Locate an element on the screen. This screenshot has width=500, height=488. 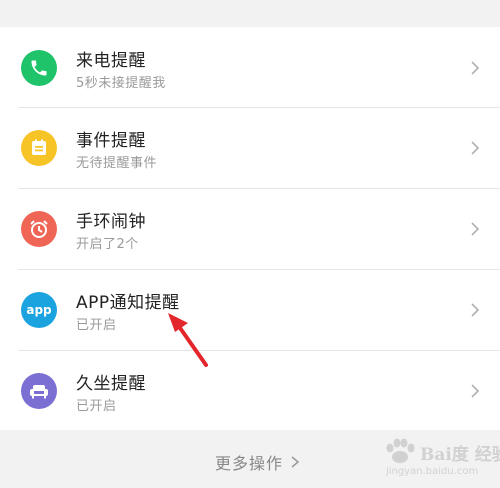
item-title: 事件提醒 is located at coordinates (111, 141).